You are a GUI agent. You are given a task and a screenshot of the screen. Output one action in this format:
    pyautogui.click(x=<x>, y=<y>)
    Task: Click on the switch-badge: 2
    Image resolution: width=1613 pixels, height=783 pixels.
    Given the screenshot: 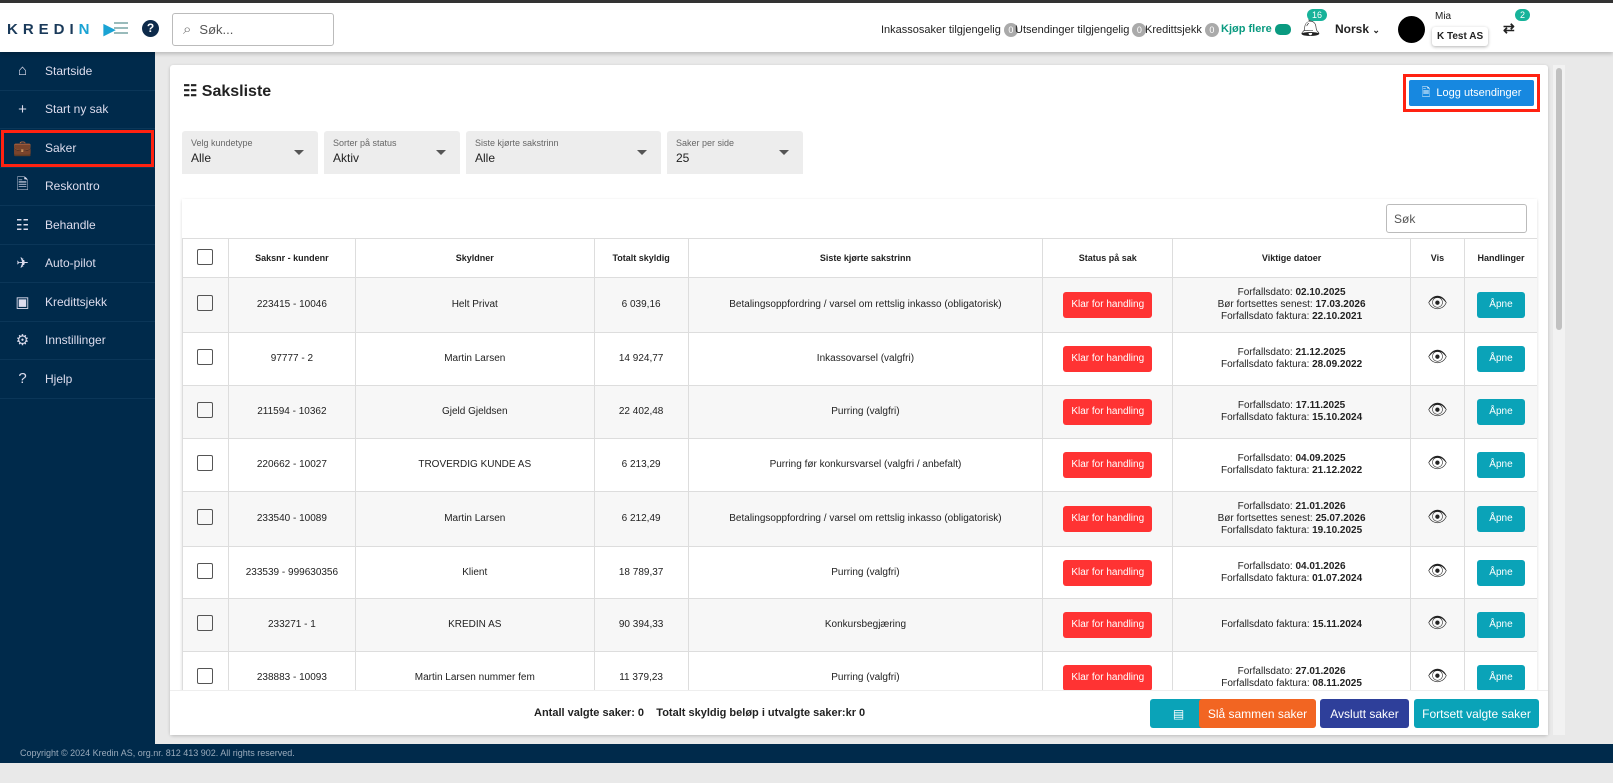 What is the action you would take?
    pyautogui.click(x=1523, y=15)
    